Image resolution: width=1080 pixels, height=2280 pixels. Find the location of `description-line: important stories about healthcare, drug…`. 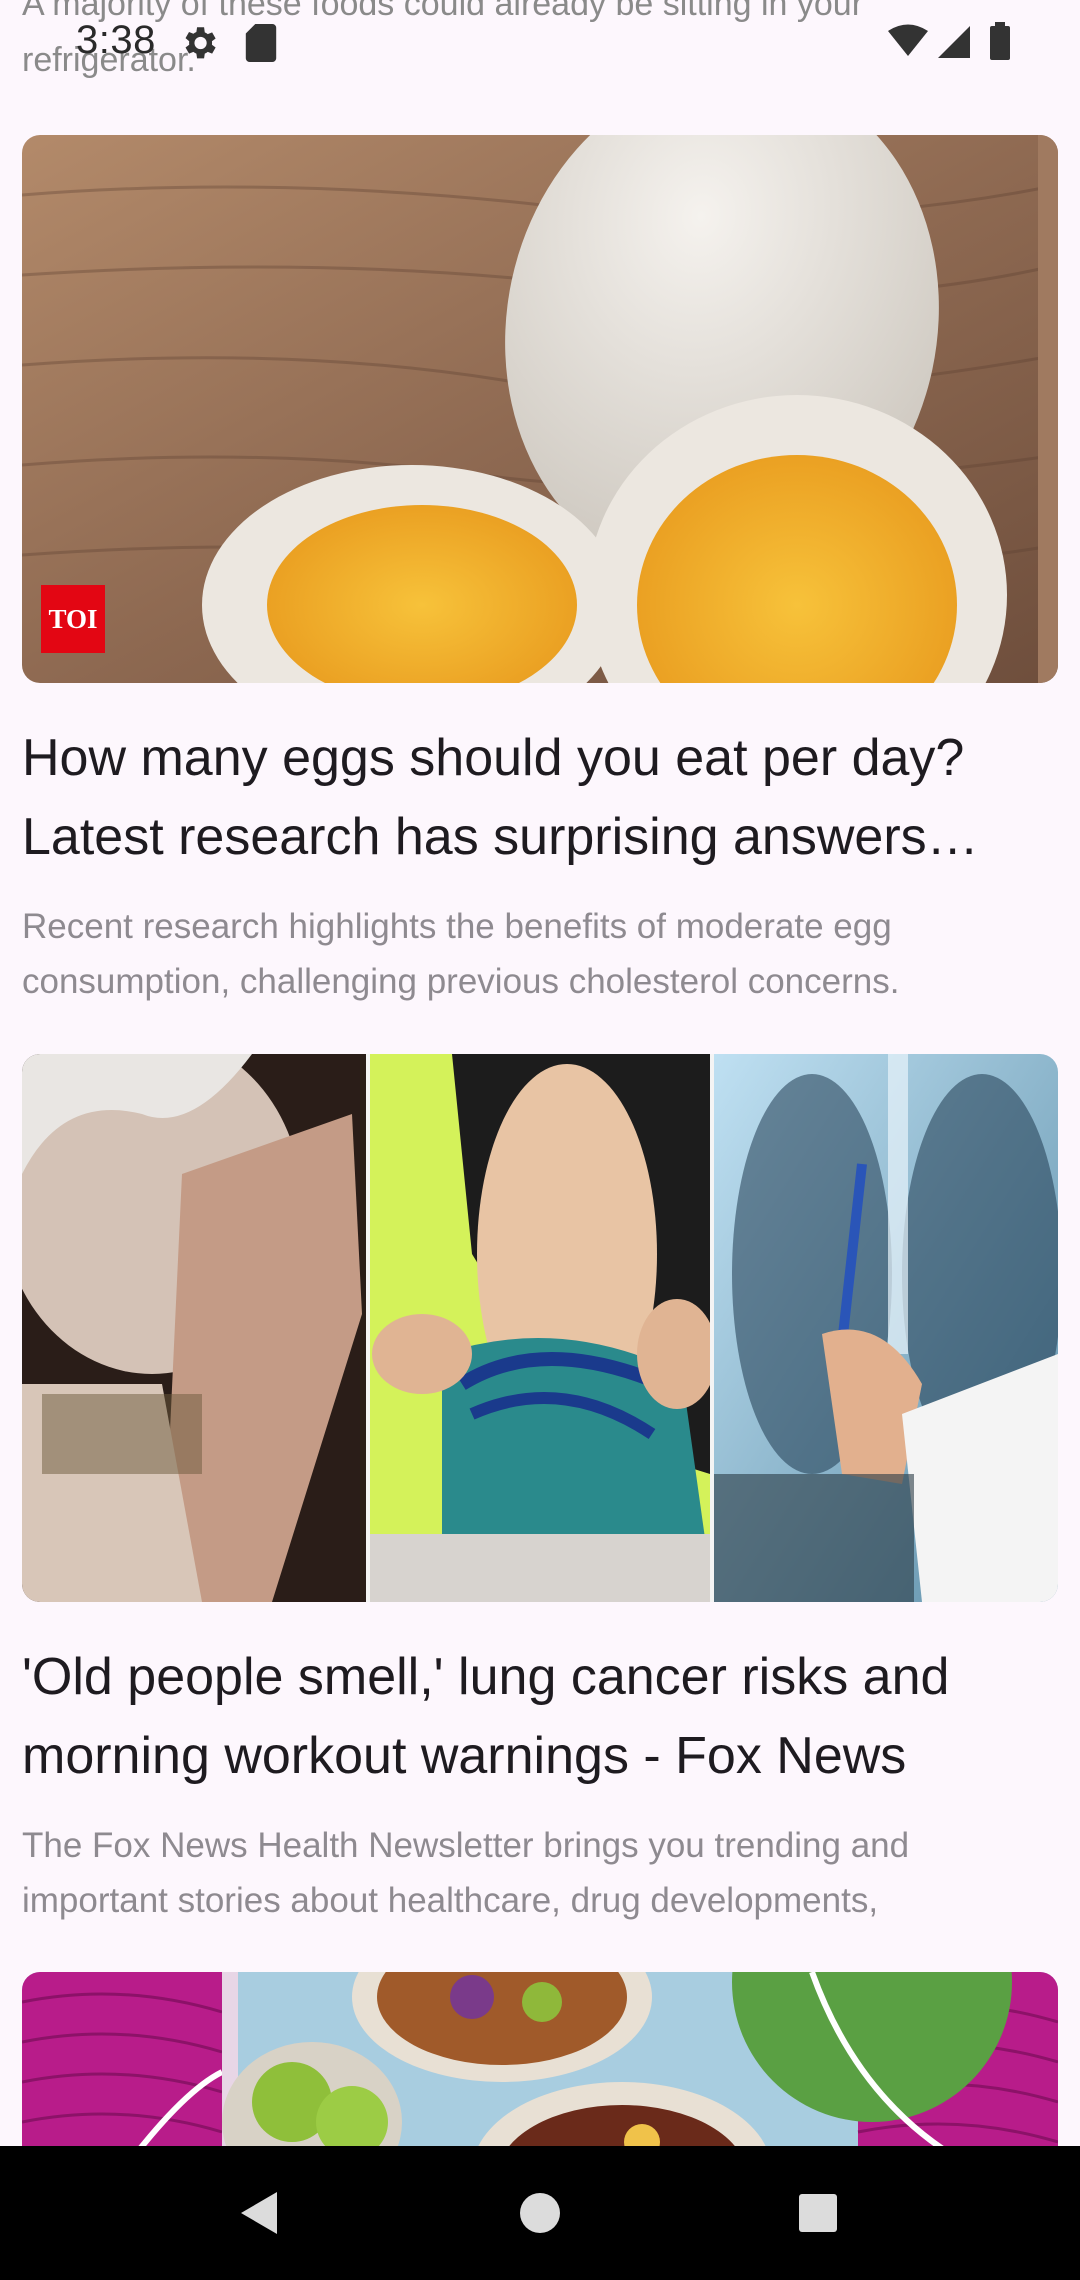

description-line: important stories about healthcare, drug… is located at coordinates (450, 1900).